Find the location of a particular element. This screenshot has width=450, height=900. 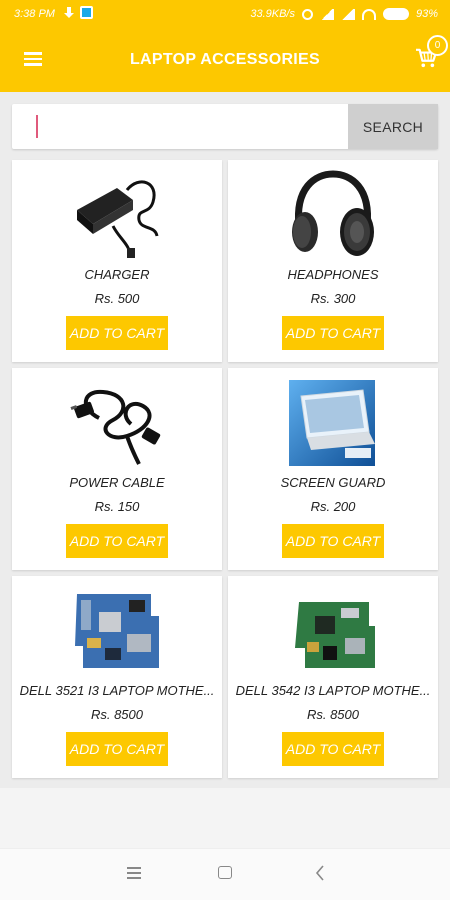

search-bar: SEARCH is located at coordinates (225, 126).